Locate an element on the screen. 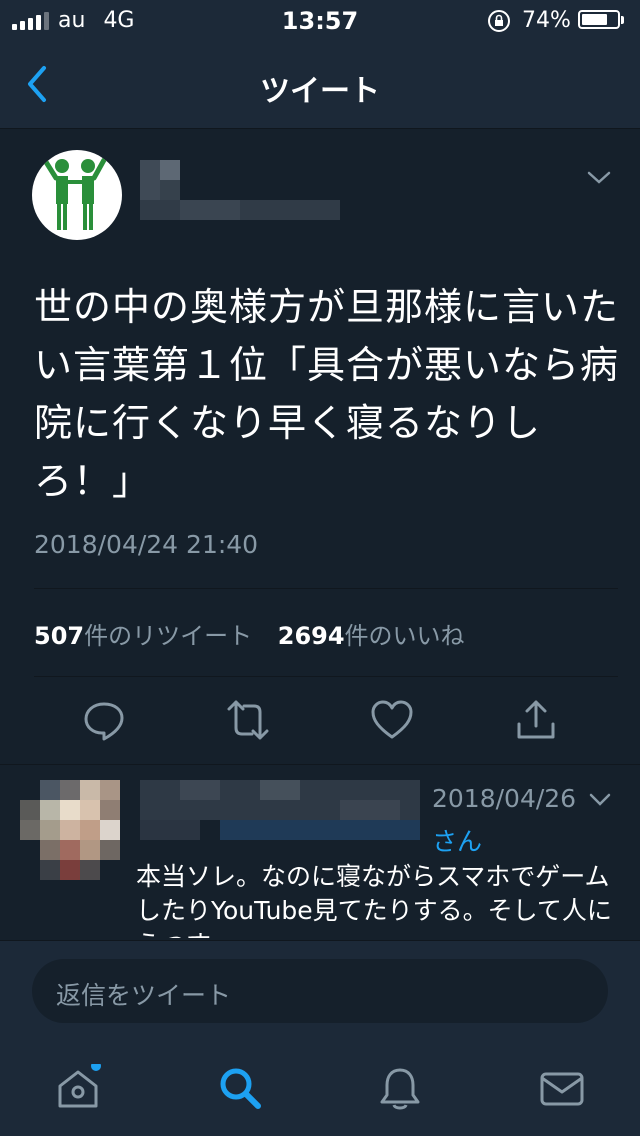 The width and height of the screenshot is (640, 1136). reply-input: 返信をツイート is located at coordinates (320, 991).